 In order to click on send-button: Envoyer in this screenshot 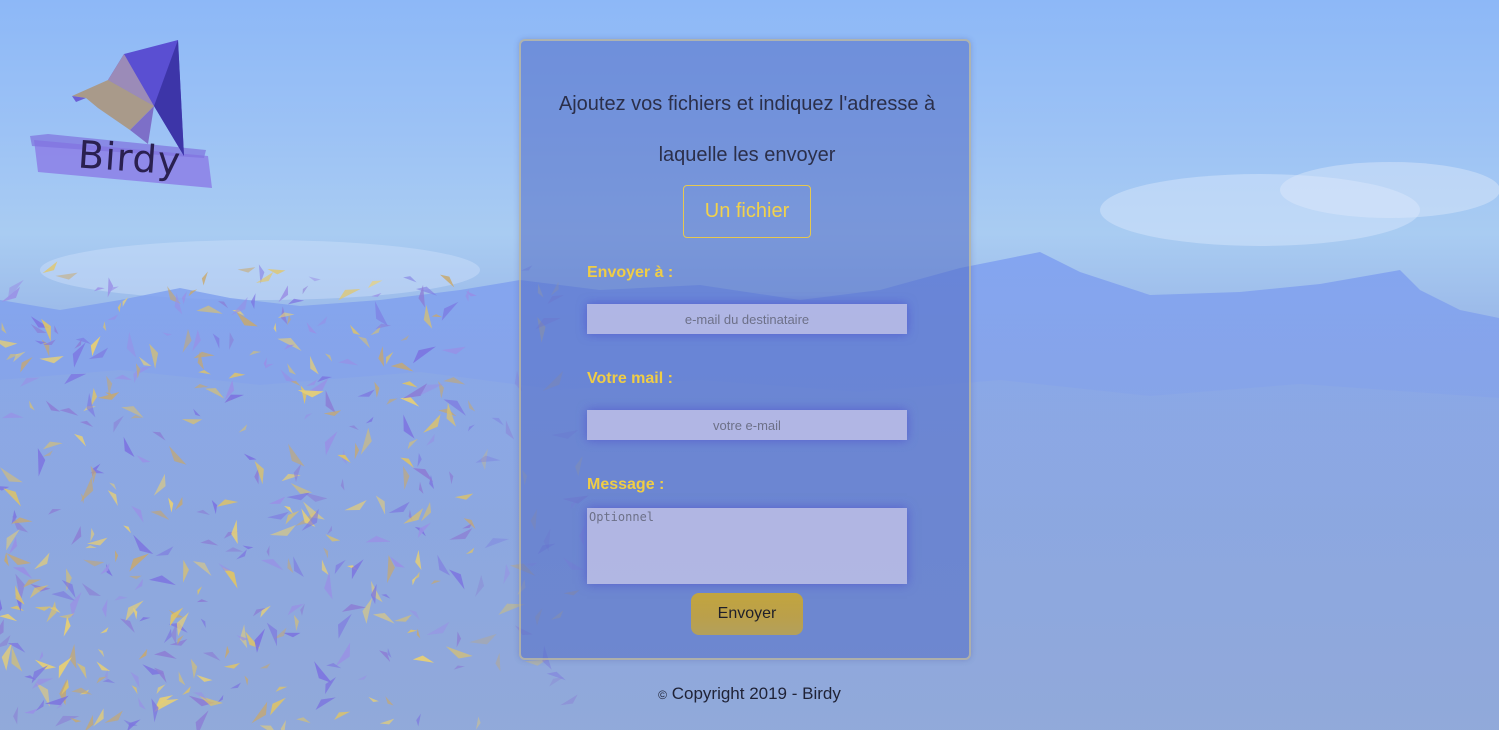, I will do `click(747, 614)`.